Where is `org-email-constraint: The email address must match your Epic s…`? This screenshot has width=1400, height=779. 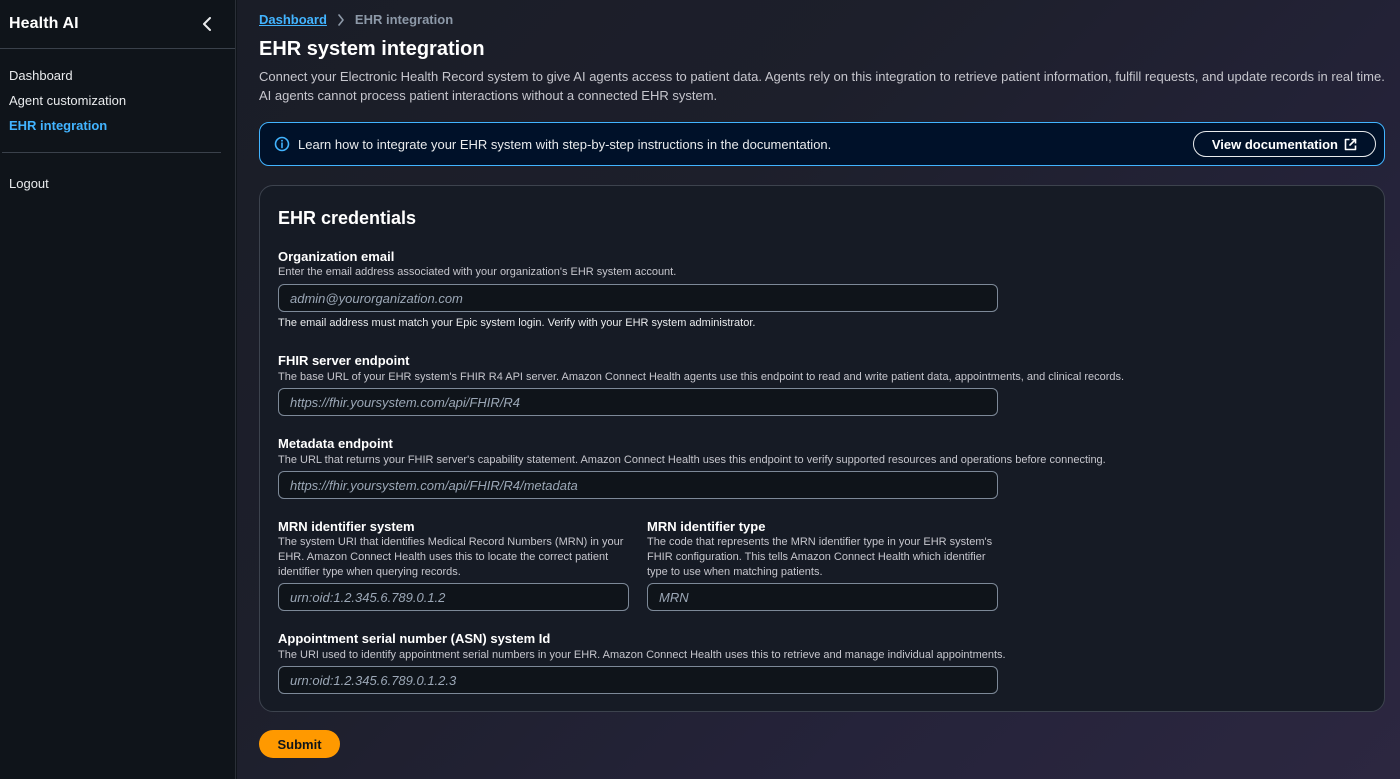 org-email-constraint: The email address must match your Epic s… is located at coordinates (517, 323).